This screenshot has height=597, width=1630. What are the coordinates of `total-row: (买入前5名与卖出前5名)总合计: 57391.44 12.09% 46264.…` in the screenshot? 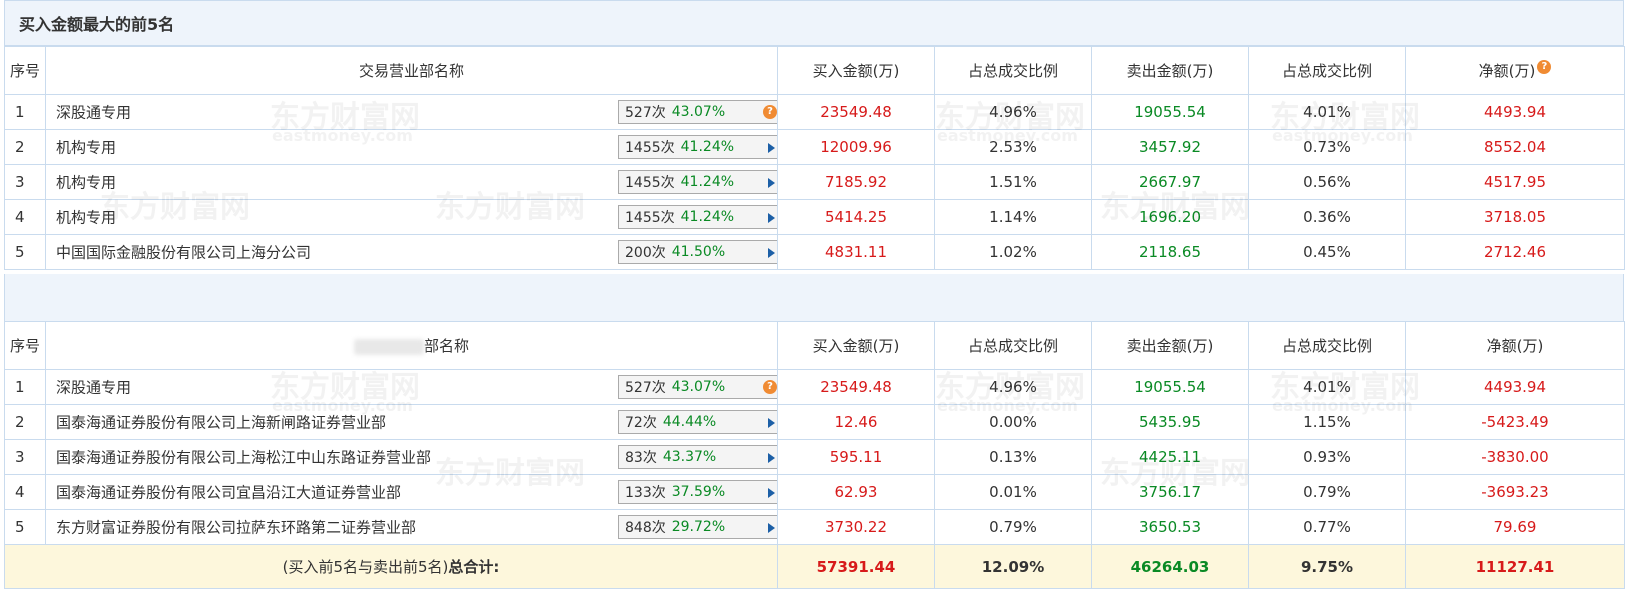 It's located at (814, 566).